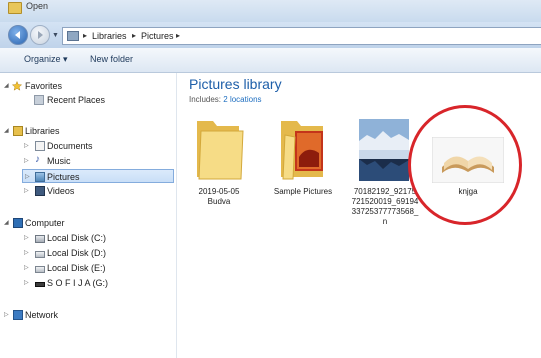  Describe the element at coordinates (88, 86) in the screenshot. I see `sidebar-item-favorites: ◢ Favorites` at that location.